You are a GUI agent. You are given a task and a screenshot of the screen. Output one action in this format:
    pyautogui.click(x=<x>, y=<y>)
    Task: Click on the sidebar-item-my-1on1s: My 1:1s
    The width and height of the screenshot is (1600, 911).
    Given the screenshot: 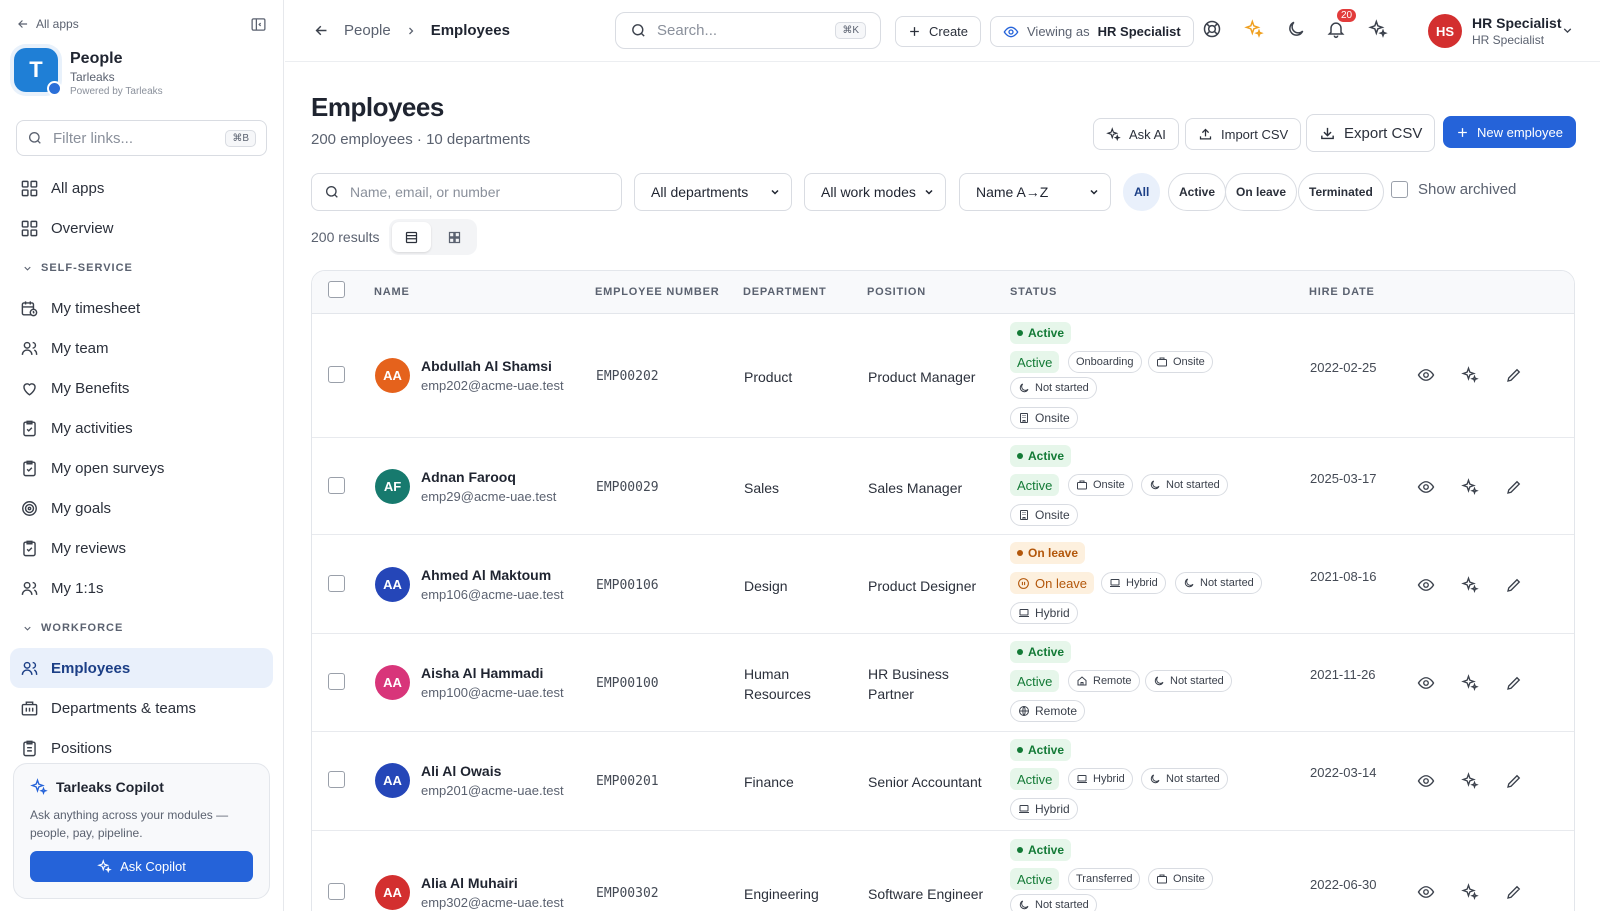 What is the action you would take?
    pyautogui.click(x=141, y=588)
    